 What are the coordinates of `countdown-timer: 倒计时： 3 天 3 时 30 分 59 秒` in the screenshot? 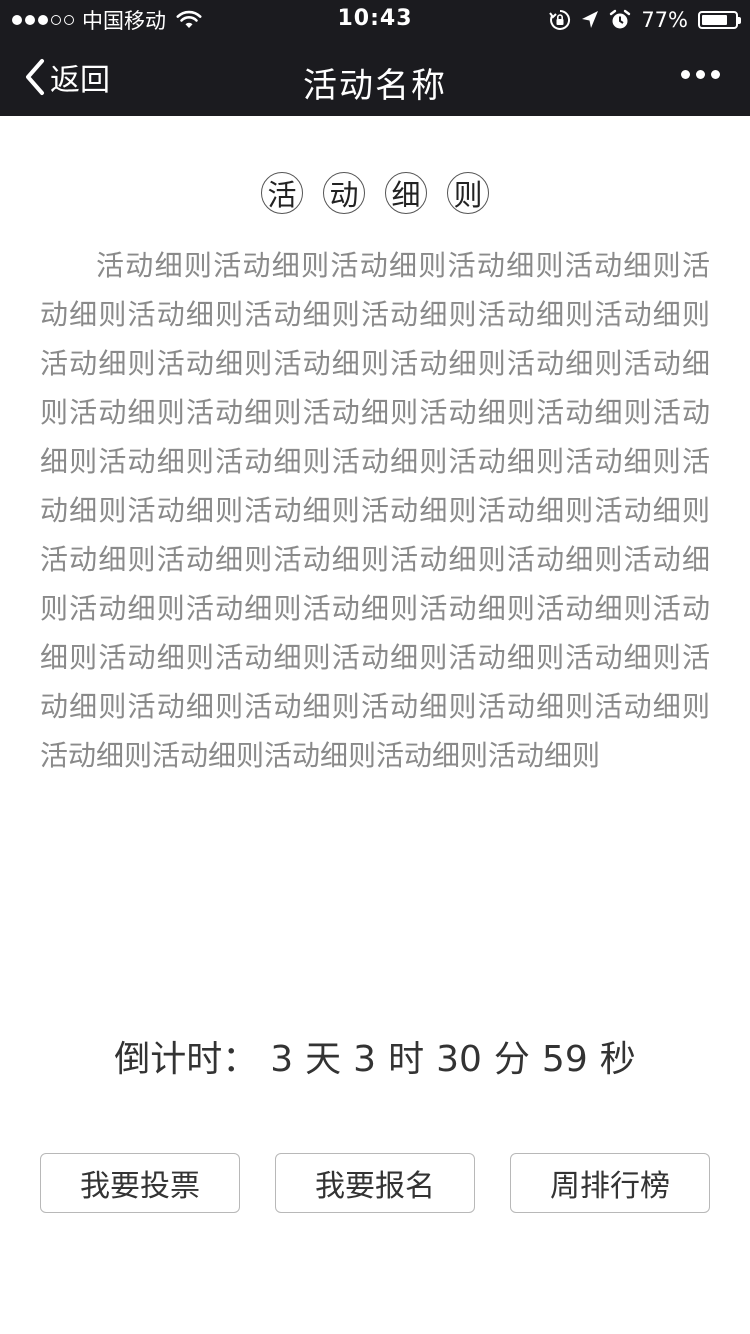 It's located at (375, 1056).